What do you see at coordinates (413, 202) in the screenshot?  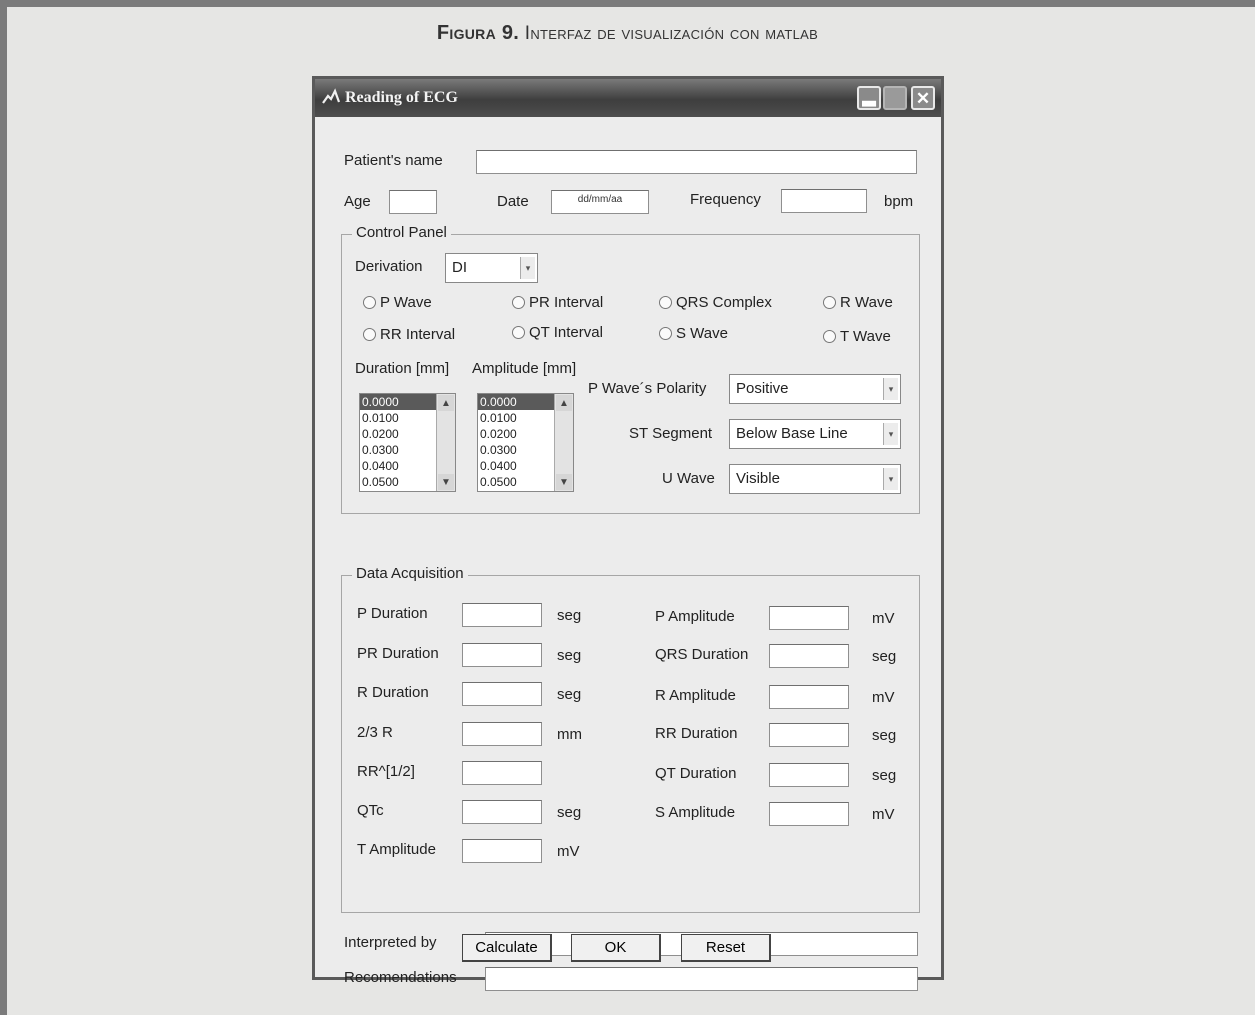 I see `age-input` at bounding box center [413, 202].